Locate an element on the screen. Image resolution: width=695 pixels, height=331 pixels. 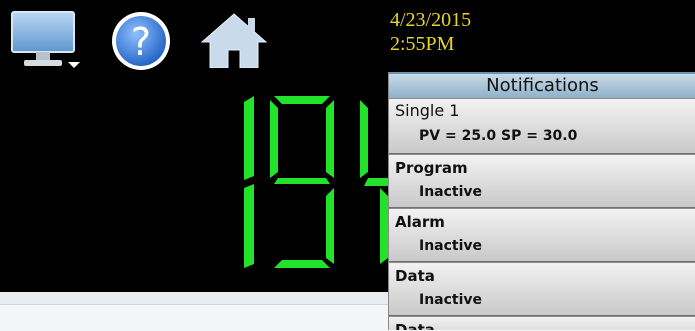
notification-item: Data Inactive is located at coordinates (542, 289).